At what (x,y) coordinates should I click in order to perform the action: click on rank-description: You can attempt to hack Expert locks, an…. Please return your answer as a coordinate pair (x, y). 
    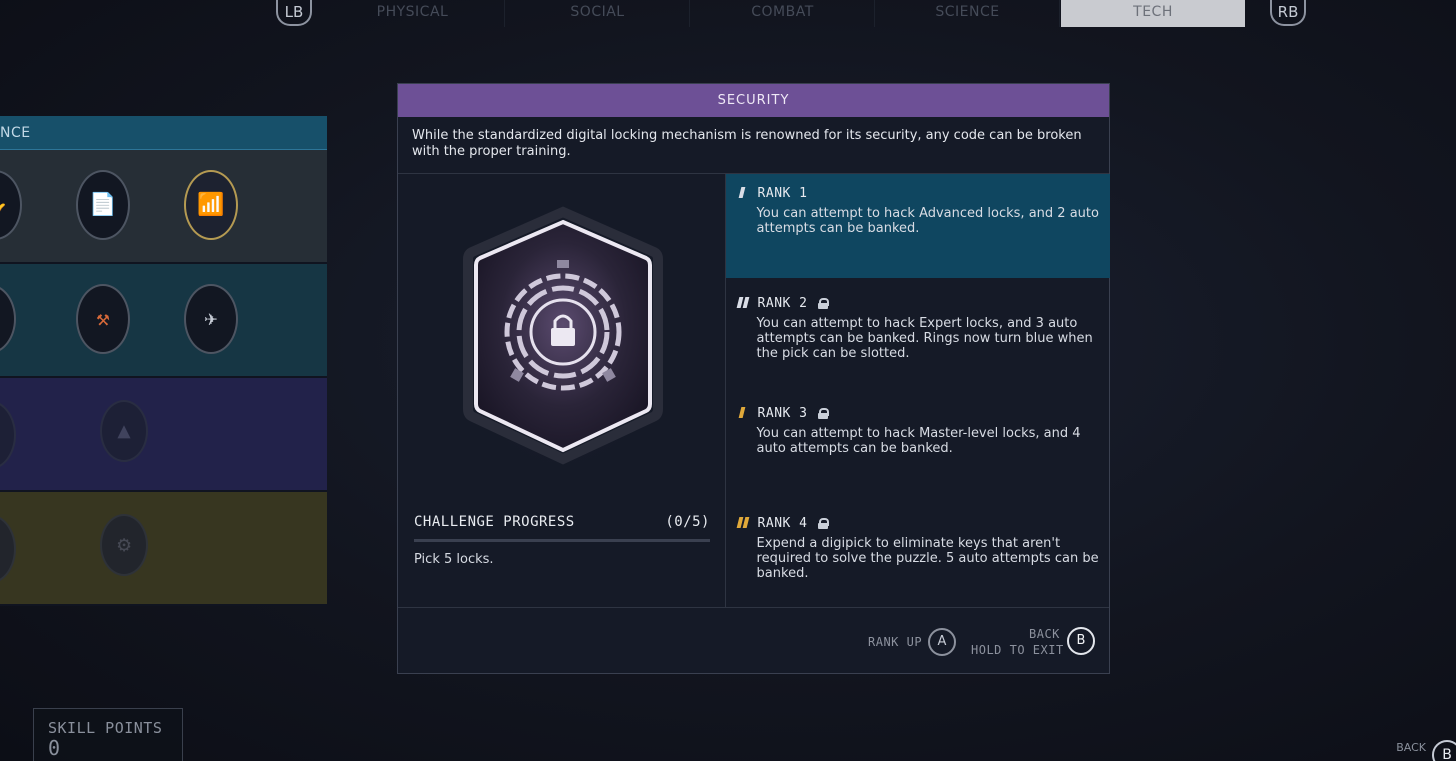
    Looking at the image, I should click on (924, 338).